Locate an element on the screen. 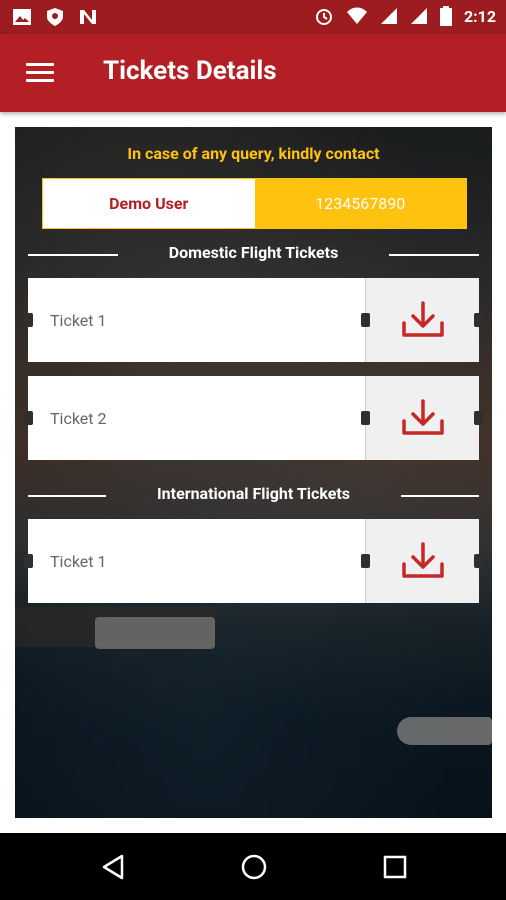  menu-icon is located at coordinates (40, 73).